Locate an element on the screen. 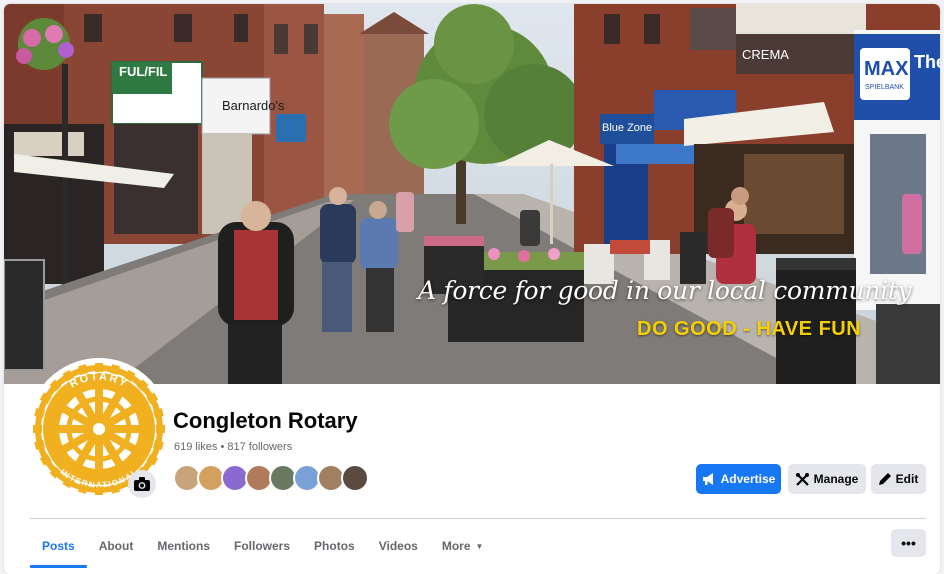  update-profile-picture-button is located at coordinates (142, 484).